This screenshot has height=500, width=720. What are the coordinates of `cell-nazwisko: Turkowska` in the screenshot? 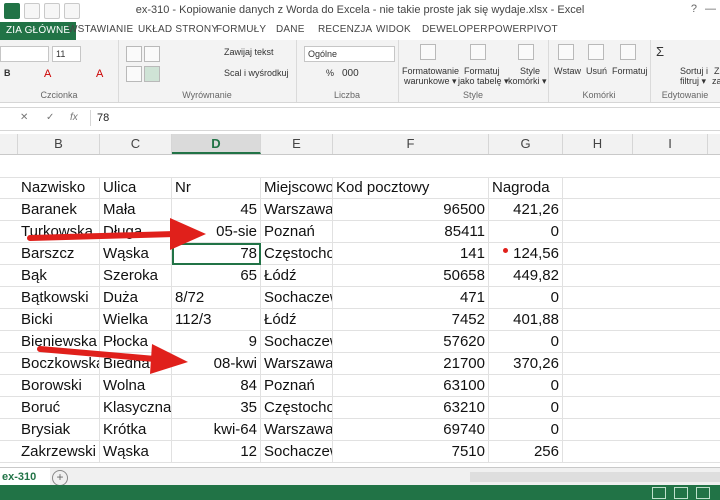 It's located at (59, 232).